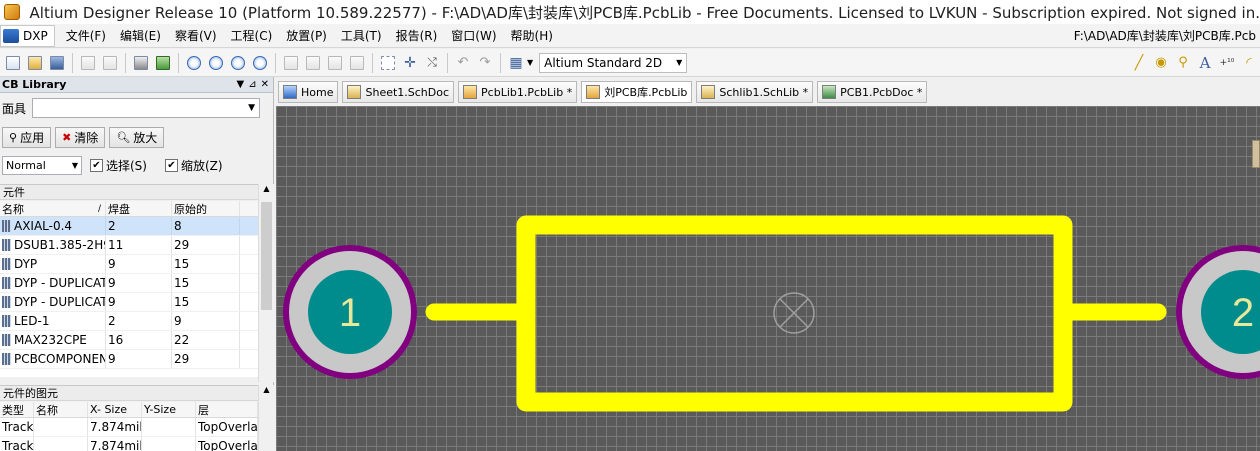 Image resolution: width=1260 pixels, height=451 pixels. I want to click on panel-header: CB Library ▼ ⊿ ✕, so click(136, 85).